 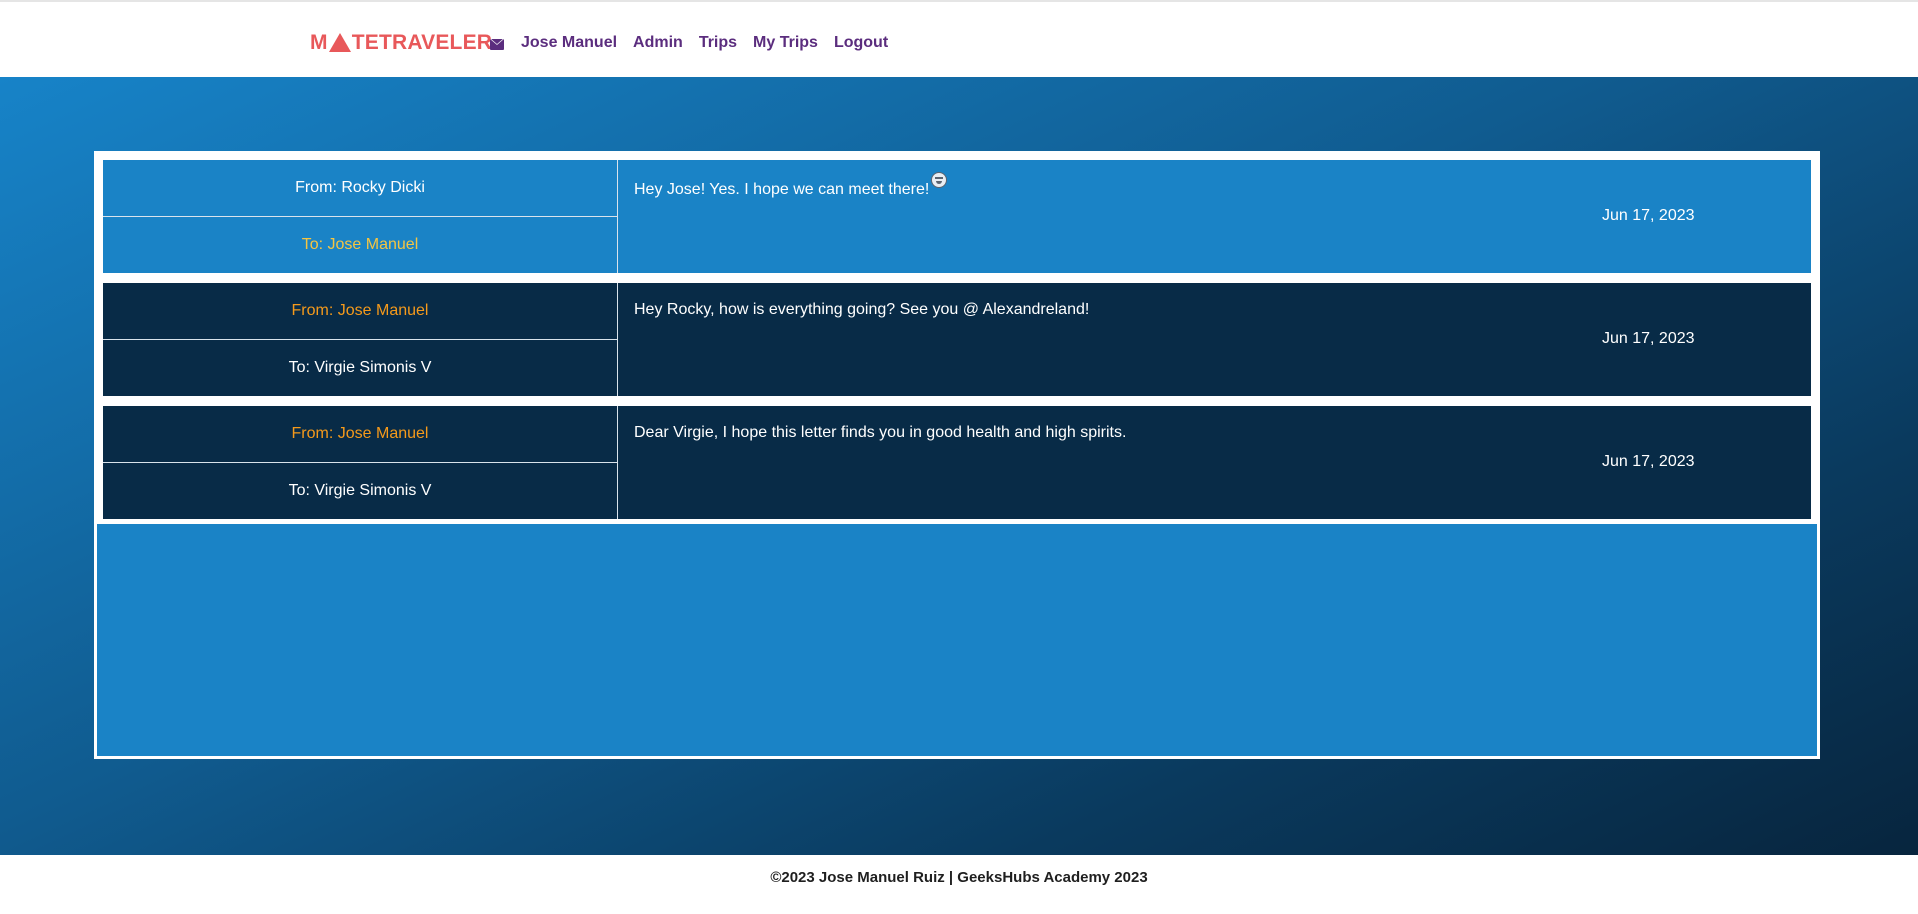 I want to click on message-from: From: Rocky Dicki, so click(x=360, y=188).